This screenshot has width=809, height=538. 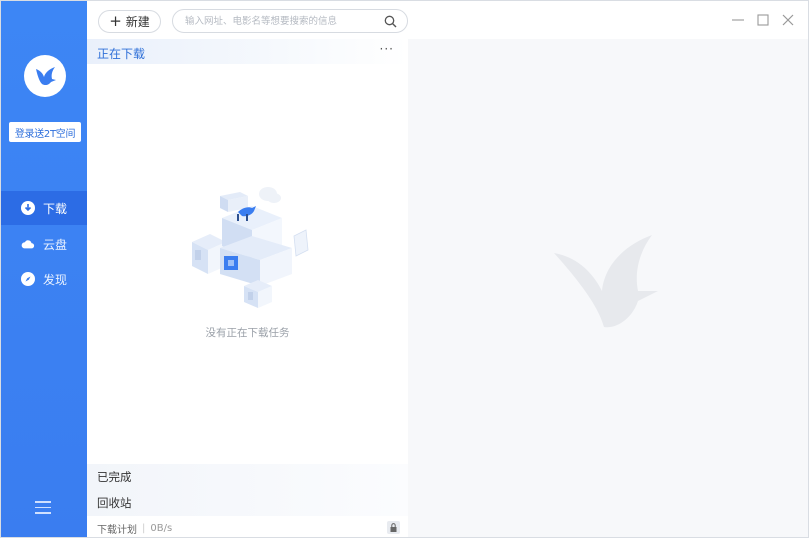 I want to click on bird-logo-icon, so click(x=46, y=76).